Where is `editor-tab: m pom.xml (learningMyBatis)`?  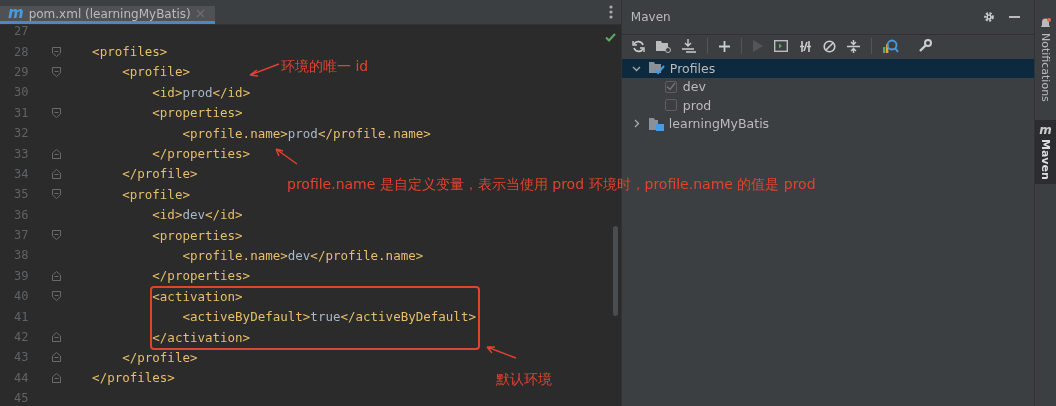 editor-tab: m pom.xml (learningMyBatis) is located at coordinates (107, 15).